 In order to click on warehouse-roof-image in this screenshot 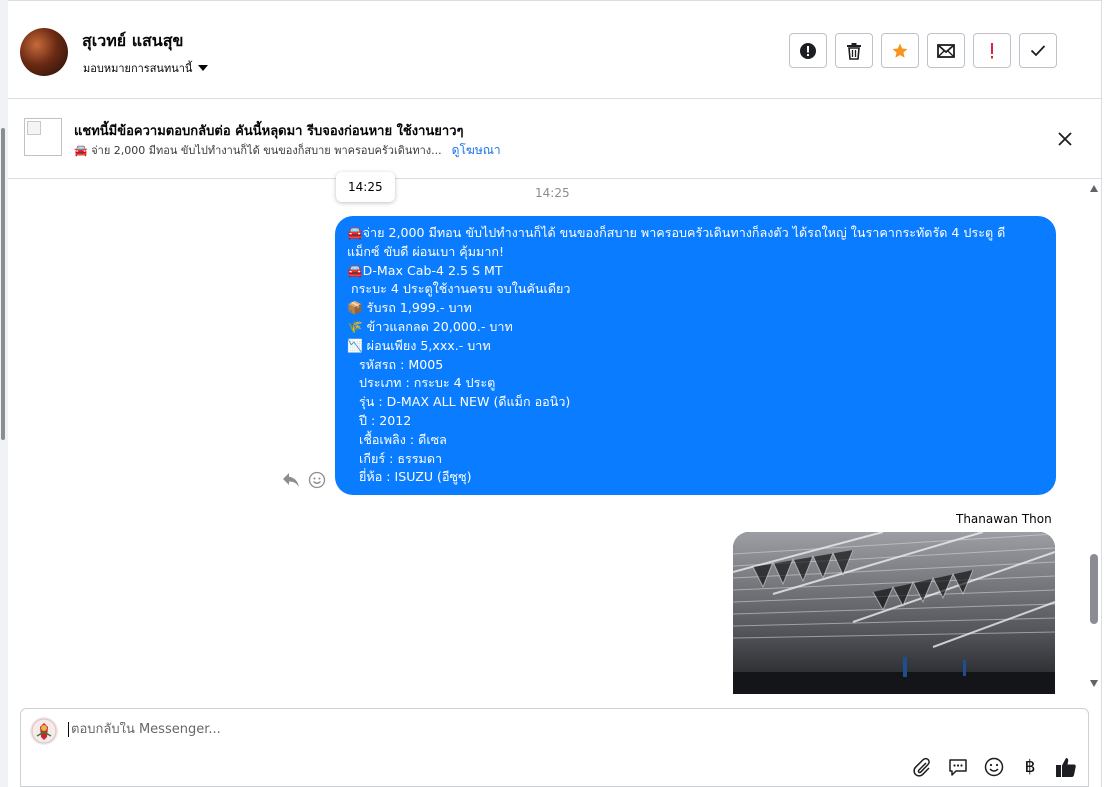, I will do `click(894, 613)`.